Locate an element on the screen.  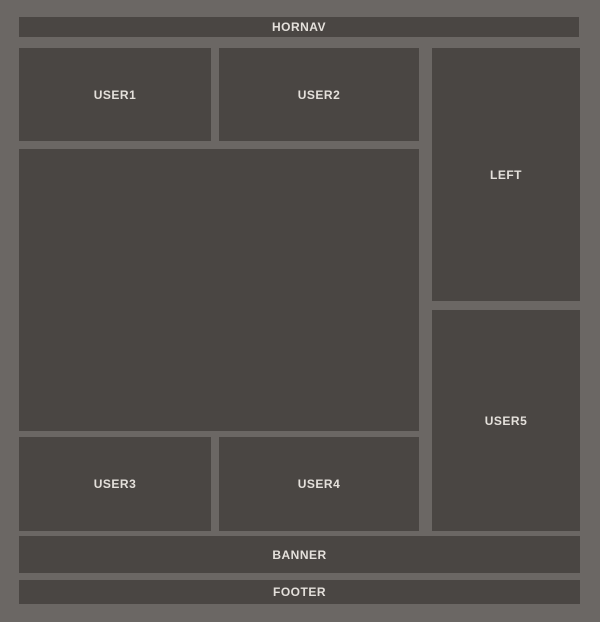
footer-block: FOOTER is located at coordinates (299, 592).